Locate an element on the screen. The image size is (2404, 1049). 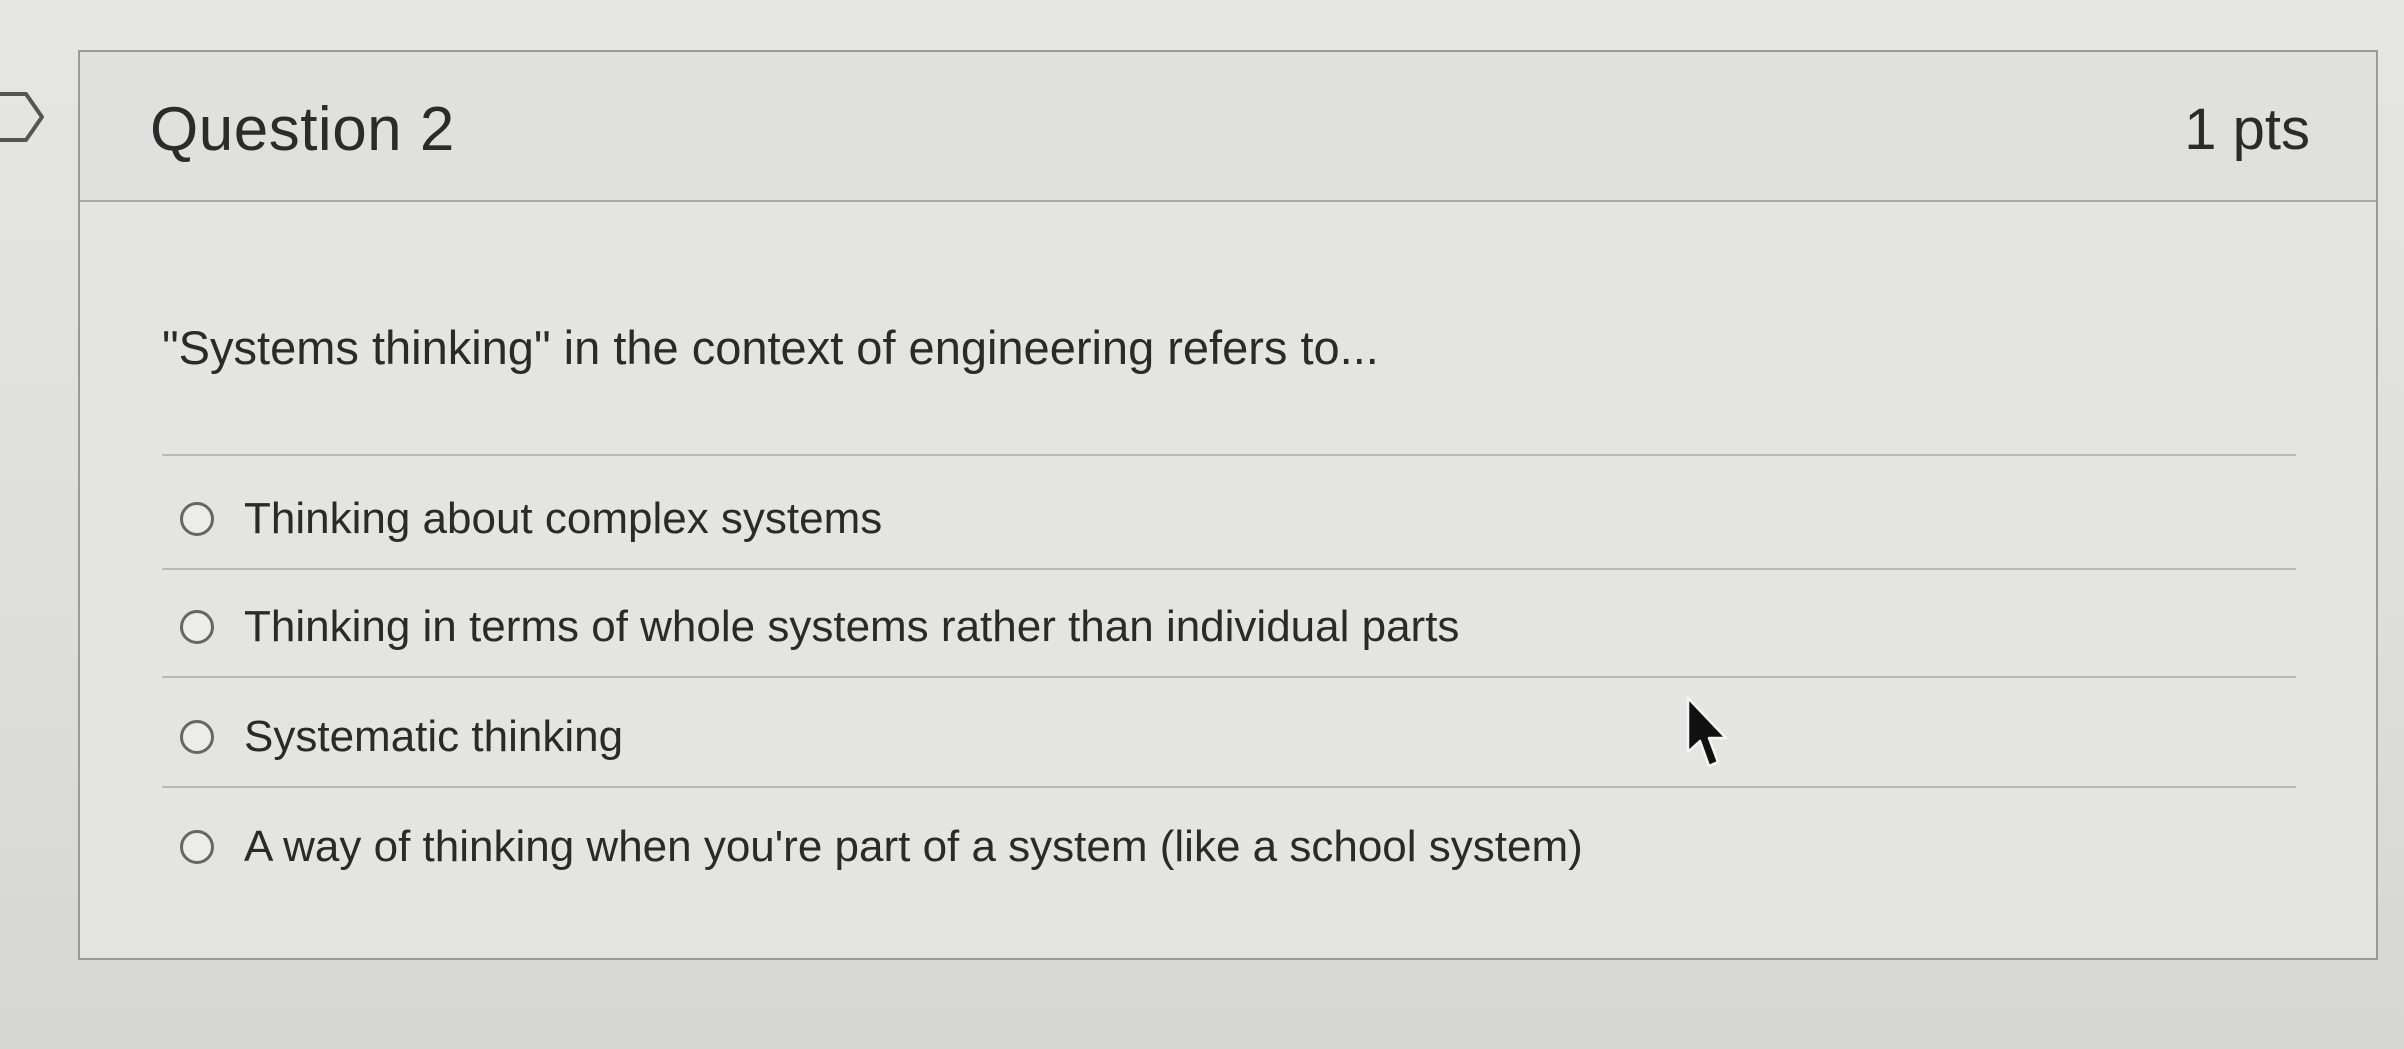
question-title: Question 2 is located at coordinates (302, 129).